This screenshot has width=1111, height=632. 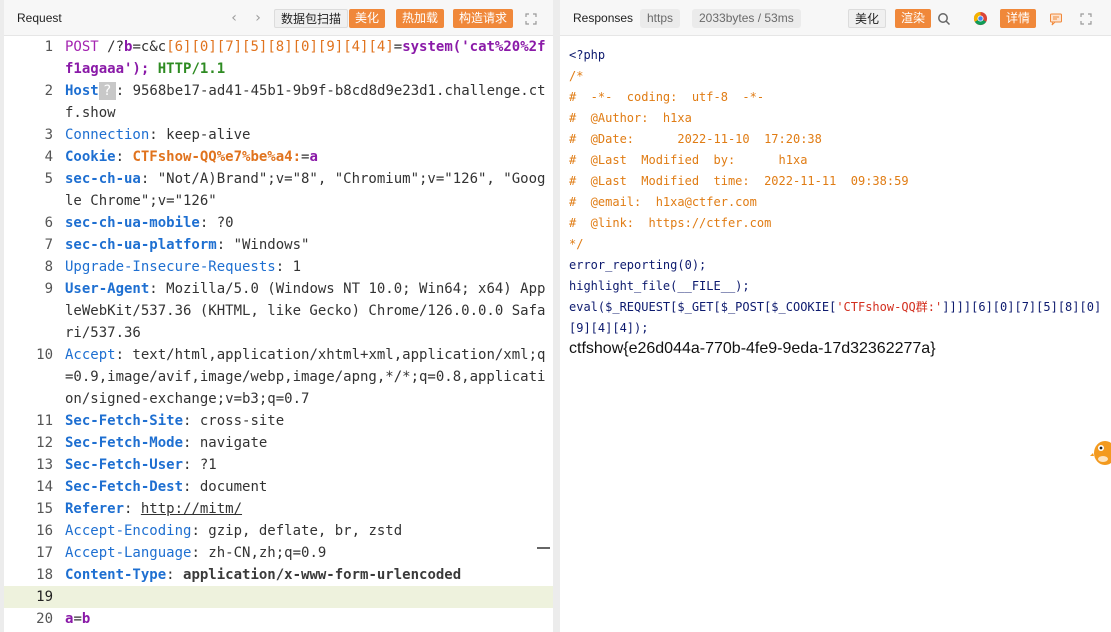 What do you see at coordinates (587, 55) in the screenshot?
I see `response-line: <?php` at bounding box center [587, 55].